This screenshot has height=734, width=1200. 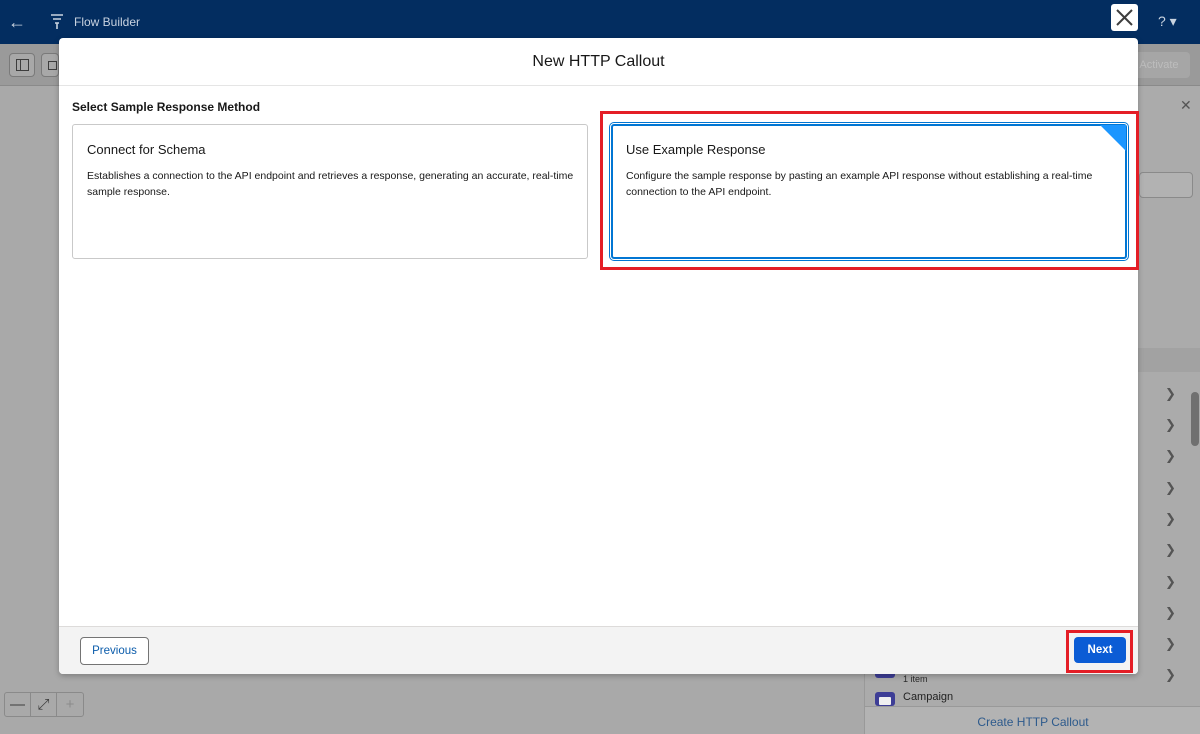 I want to click on close-icon, so click(x=1124, y=17).